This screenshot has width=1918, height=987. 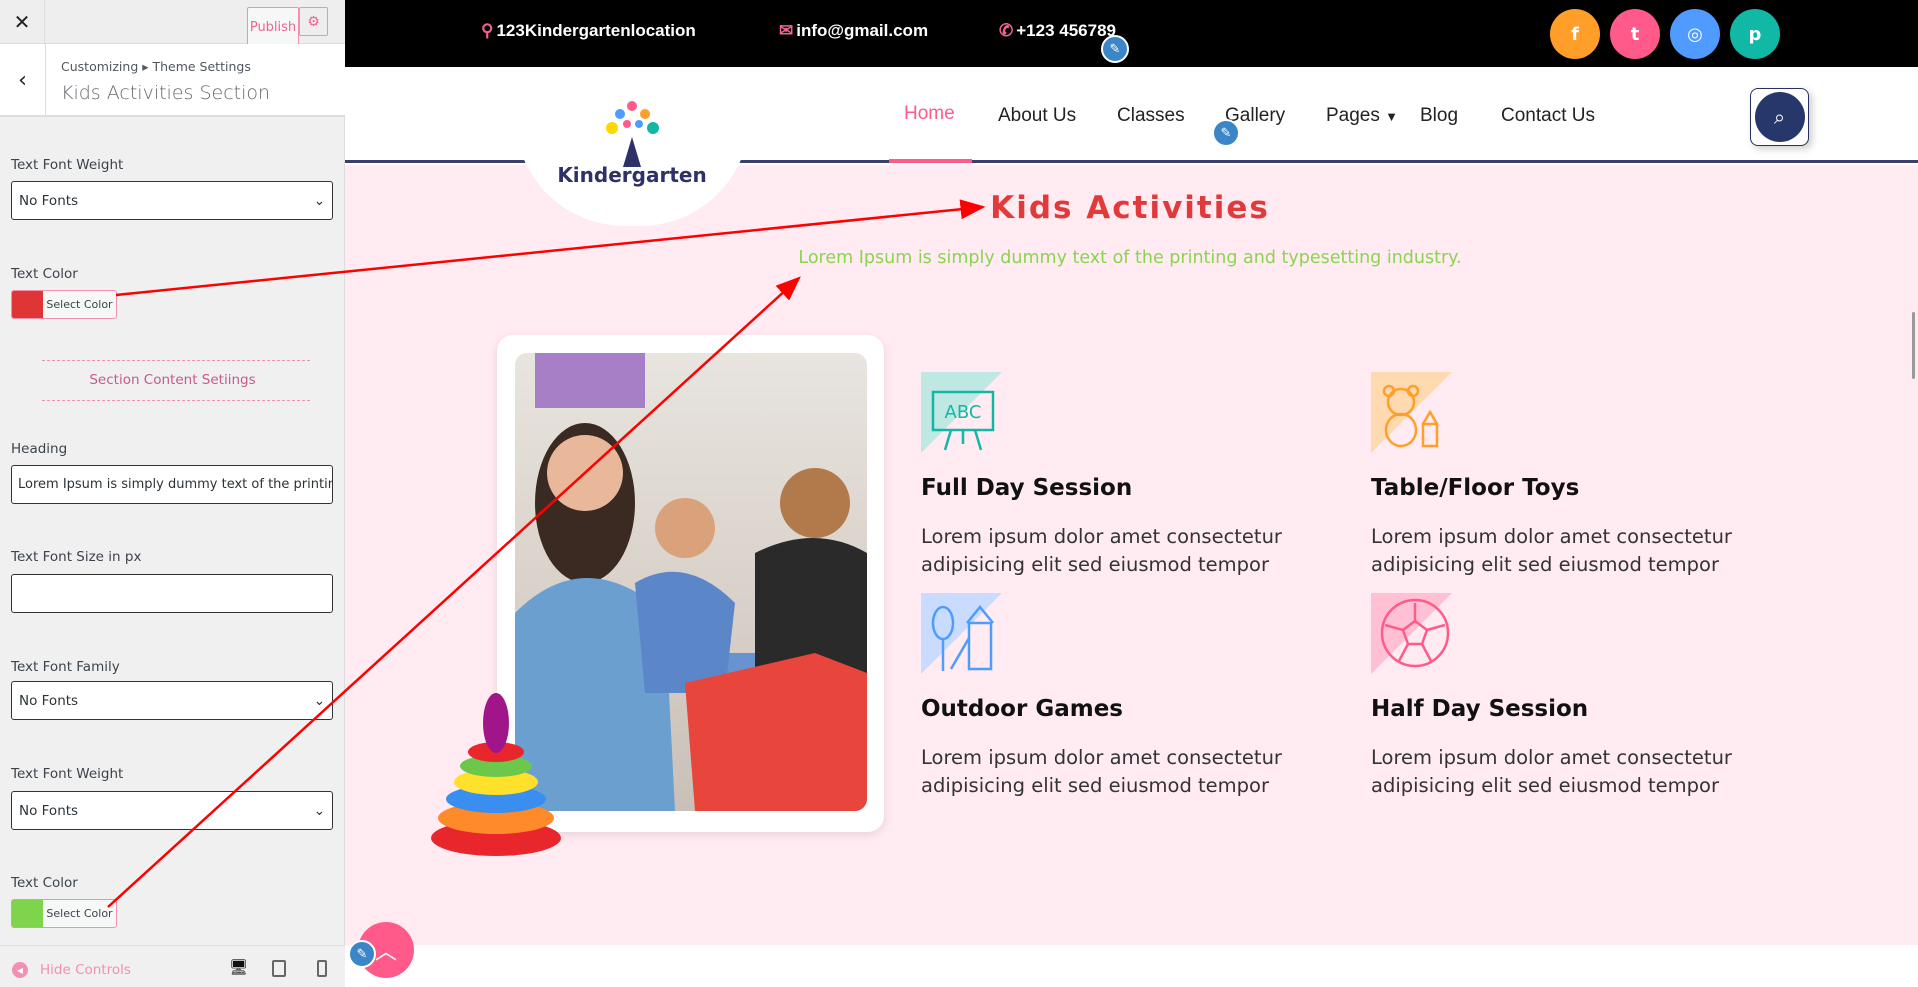 What do you see at coordinates (496, 774) in the screenshot?
I see `ring-stacker-toy` at bounding box center [496, 774].